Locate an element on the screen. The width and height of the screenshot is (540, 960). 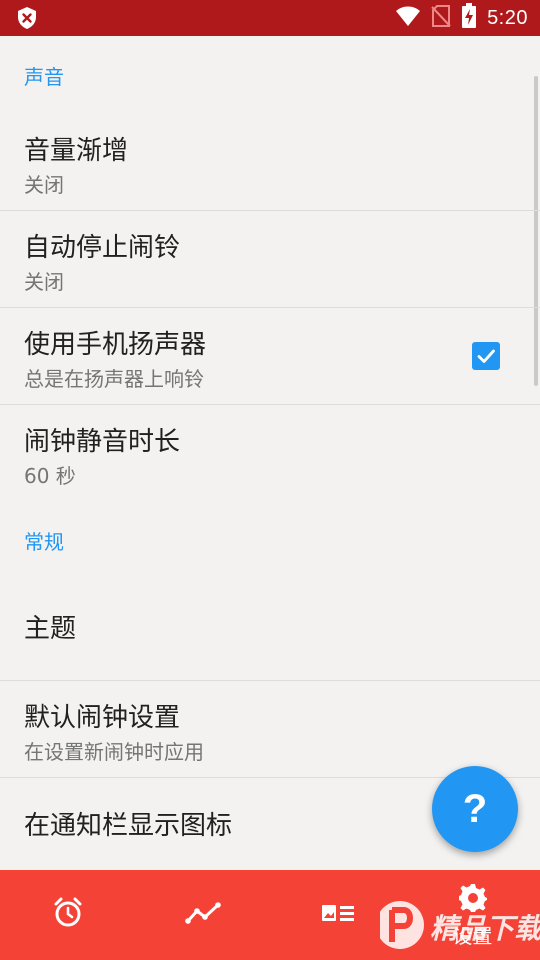
nav-item-alarm is located at coordinates (67, 915).